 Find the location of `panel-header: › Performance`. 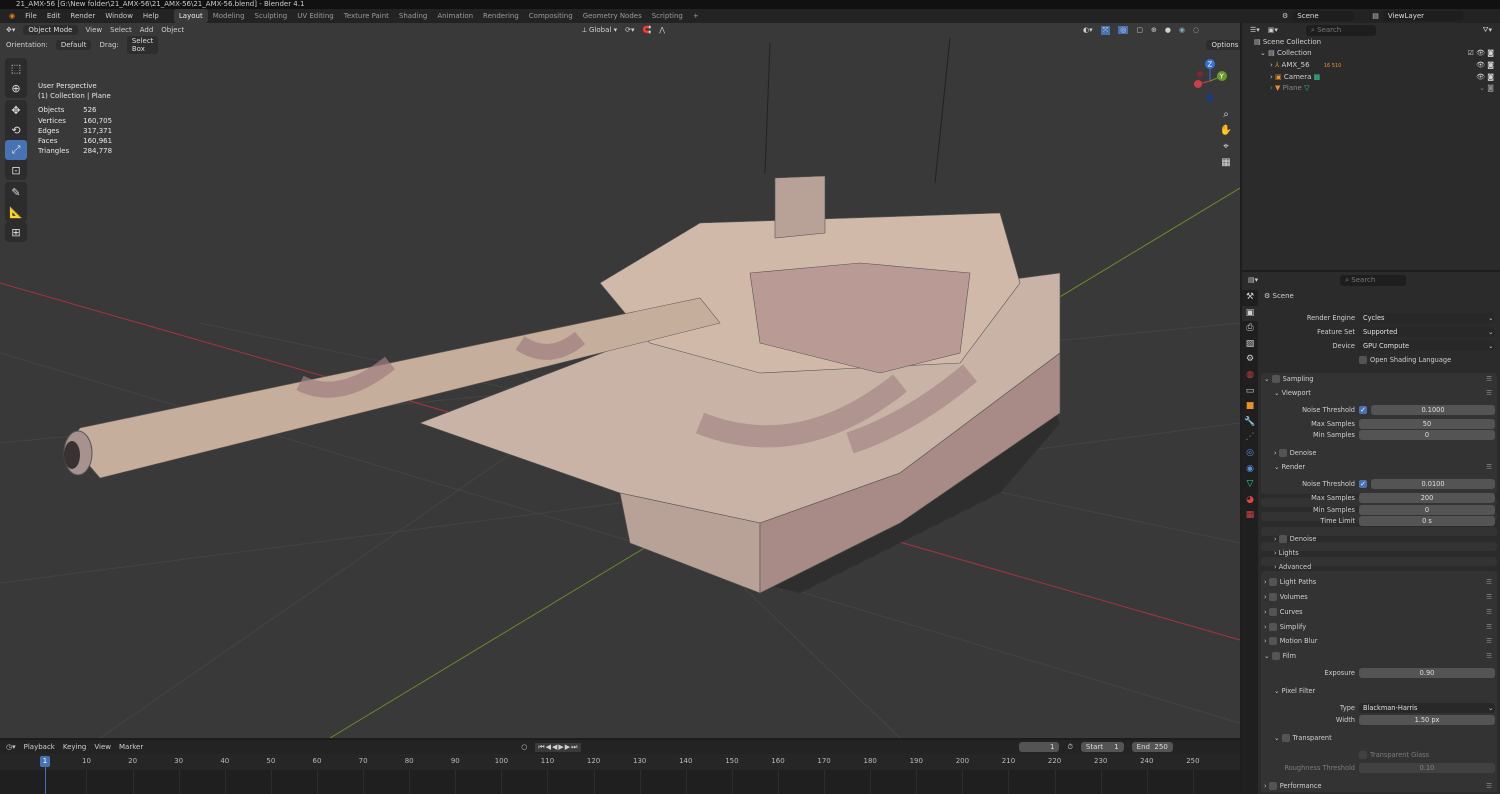

panel-header: › Performance is located at coordinates (1293, 786).